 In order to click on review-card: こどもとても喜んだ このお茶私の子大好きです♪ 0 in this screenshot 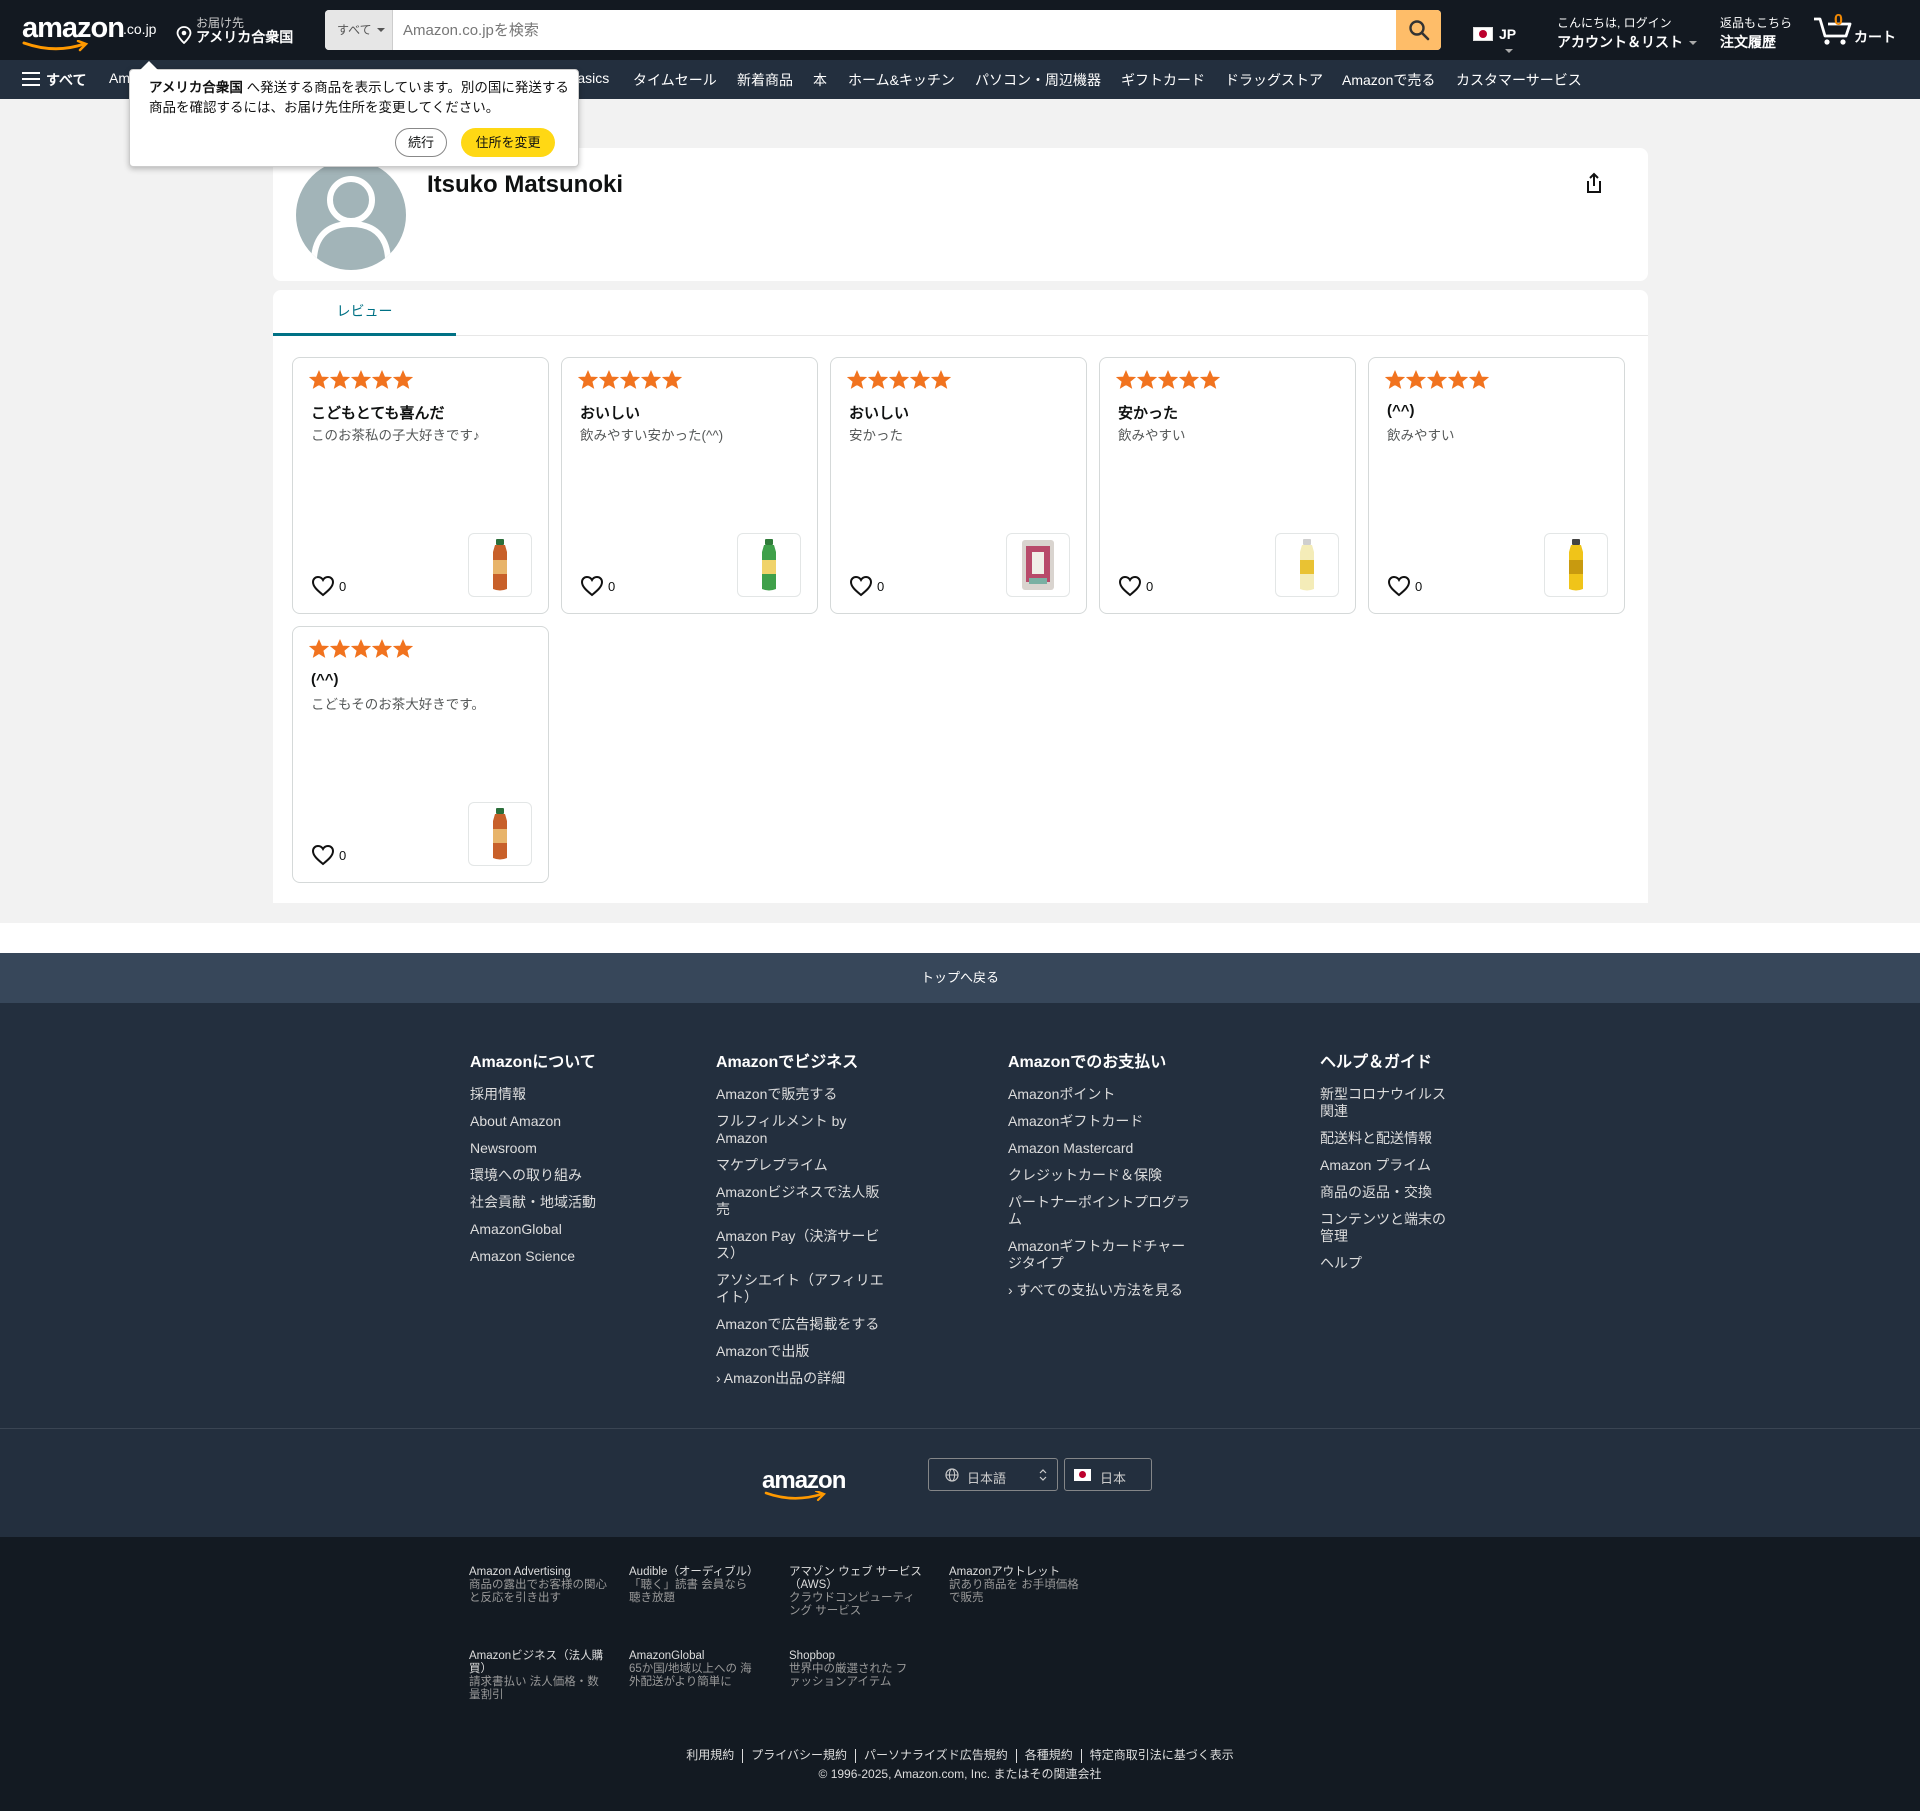, I will do `click(420, 485)`.